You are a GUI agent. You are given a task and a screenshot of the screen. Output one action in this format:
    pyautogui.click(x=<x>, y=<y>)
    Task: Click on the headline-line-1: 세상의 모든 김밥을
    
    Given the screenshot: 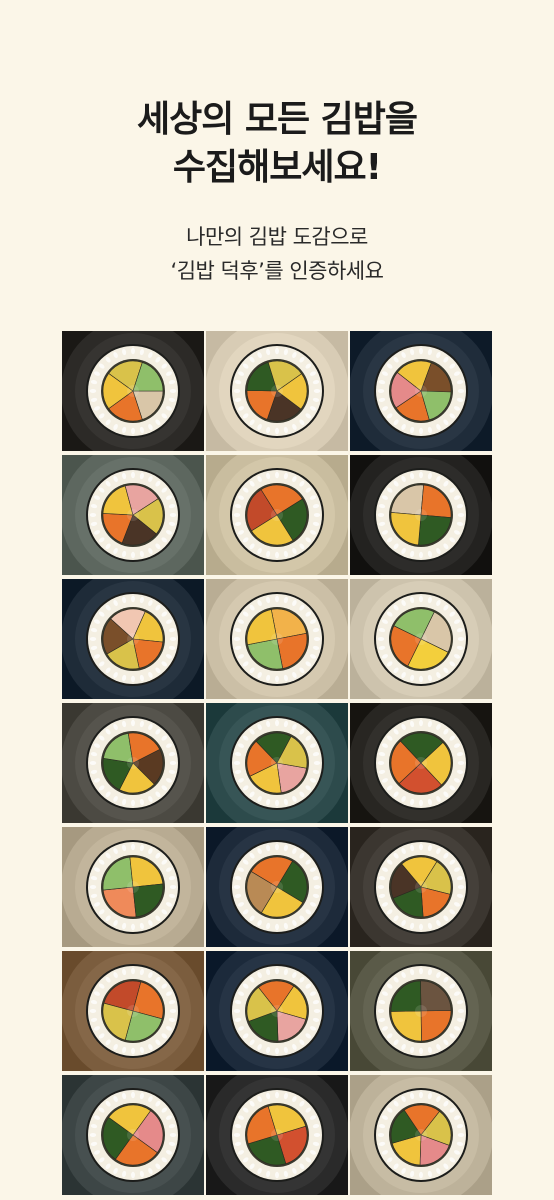 What is the action you would take?
    pyautogui.click(x=277, y=119)
    